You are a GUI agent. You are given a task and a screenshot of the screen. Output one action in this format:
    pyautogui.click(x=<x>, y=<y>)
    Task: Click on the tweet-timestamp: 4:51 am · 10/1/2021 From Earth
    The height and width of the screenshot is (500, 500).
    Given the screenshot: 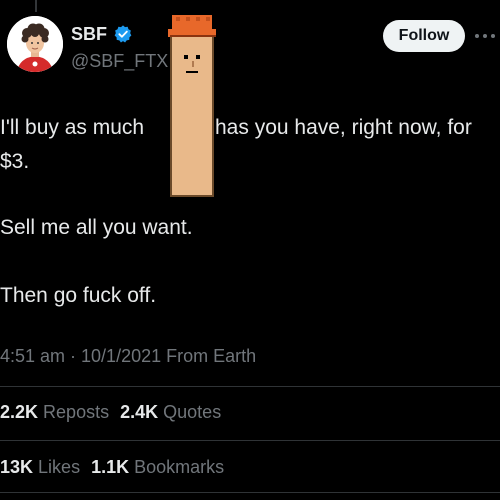 What is the action you would take?
    pyautogui.click(x=128, y=356)
    